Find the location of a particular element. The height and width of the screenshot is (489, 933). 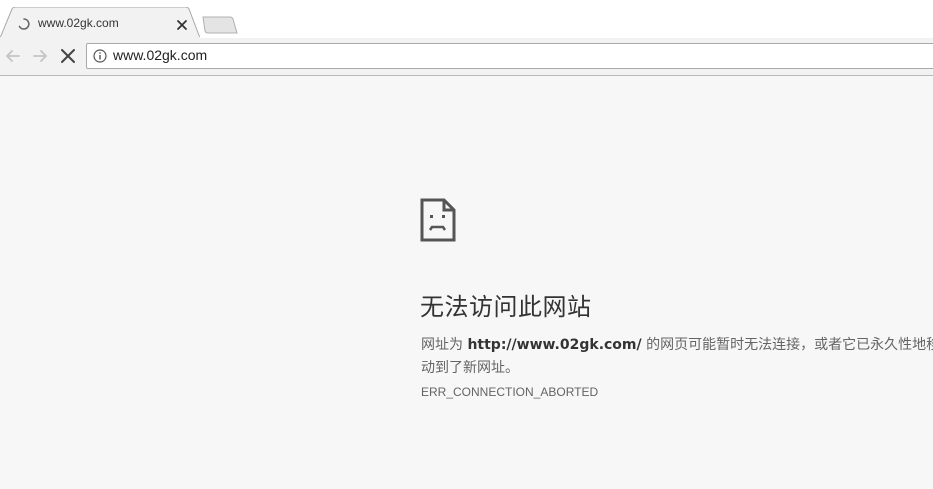

address-bar: www.02gk.com is located at coordinates (509, 56).